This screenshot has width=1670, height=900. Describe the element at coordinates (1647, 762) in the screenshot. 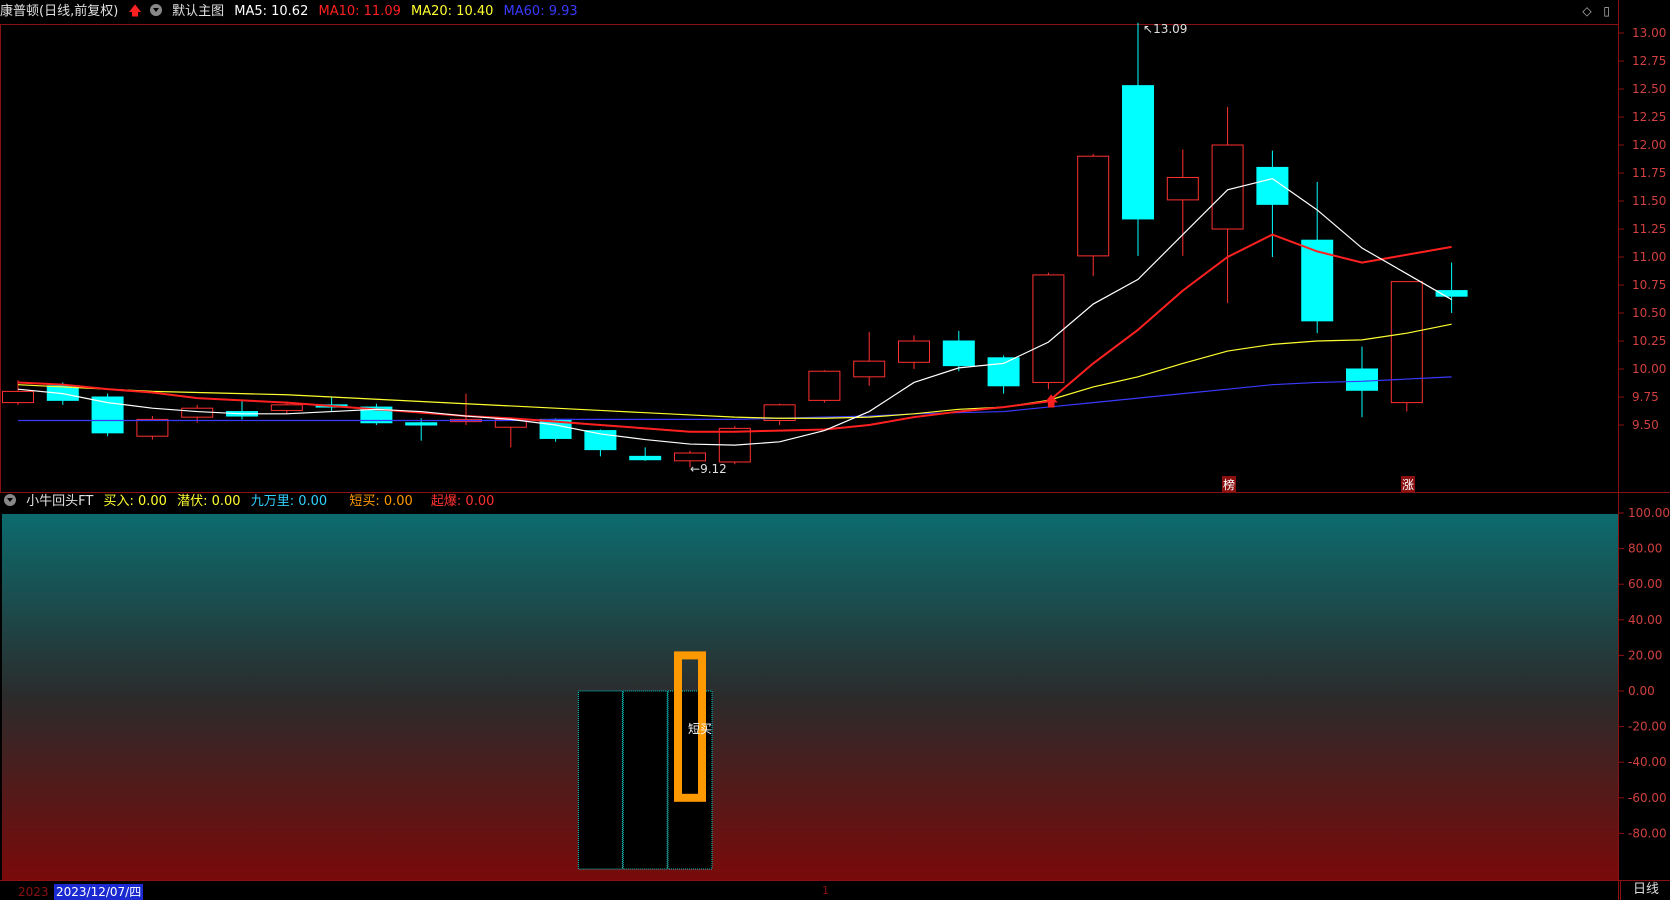

I see `indicator-tick-label: -40.00` at that location.